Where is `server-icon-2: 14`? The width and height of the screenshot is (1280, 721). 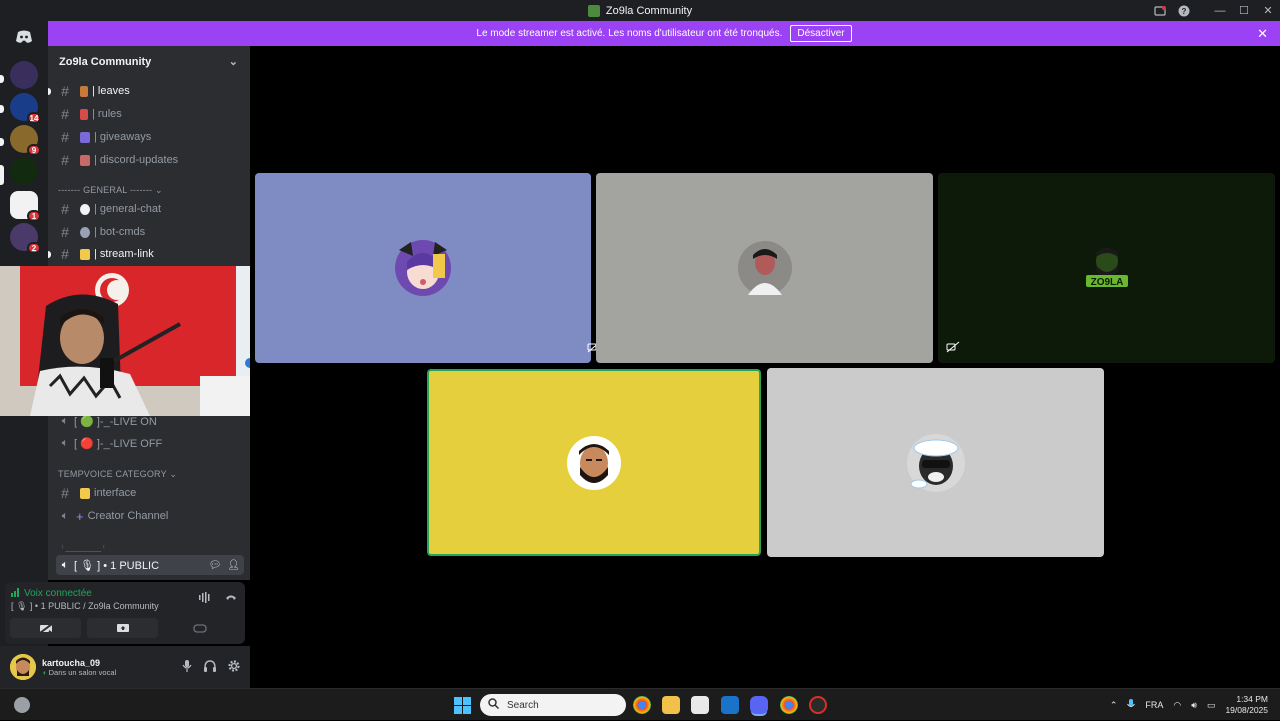 server-icon-2: 14 is located at coordinates (25, 108).